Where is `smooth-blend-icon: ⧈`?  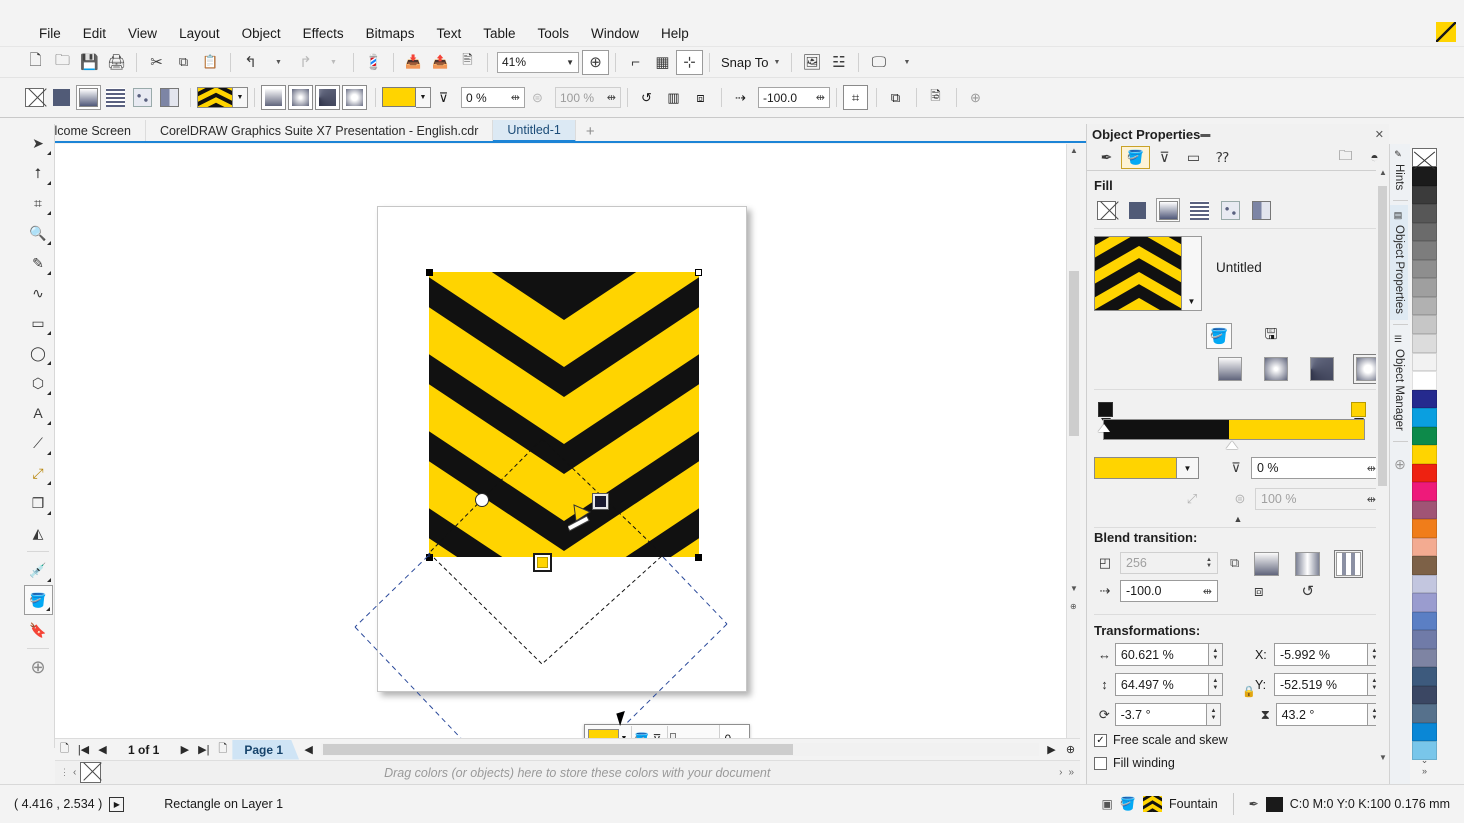 smooth-blend-icon: ⧈ is located at coordinates (1259, 591).